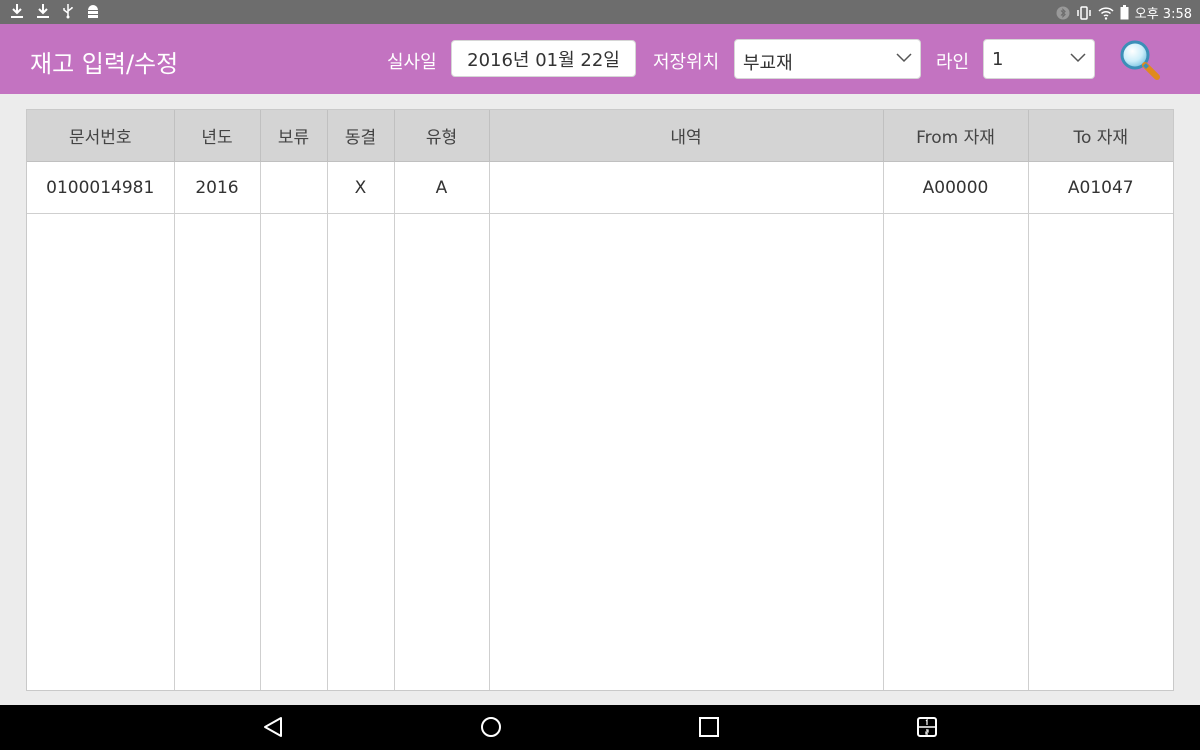 This screenshot has width=1200, height=750. Describe the element at coordinates (768, 63) in the screenshot. I see `location-value: 부교재` at that location.